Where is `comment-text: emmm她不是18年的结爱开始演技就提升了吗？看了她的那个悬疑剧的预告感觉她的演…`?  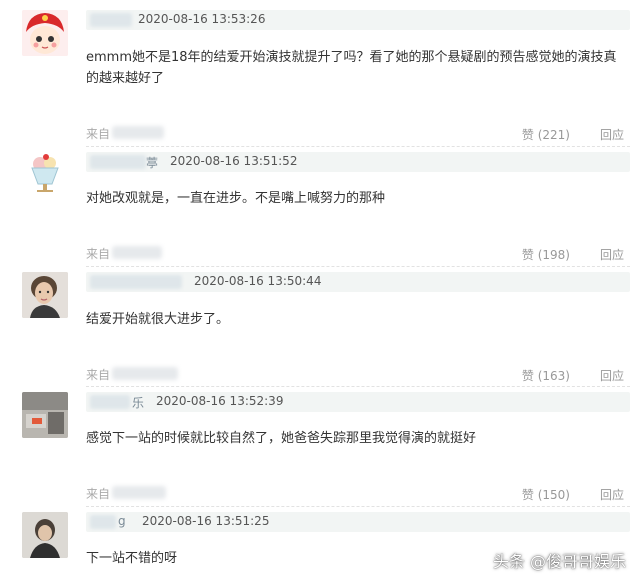 comment-text: emmm她不是18年的结爱开始演技就提升了吗？看了她的那个悬疑剧的预告感觉她的演… is located at coordinates (351, 68).